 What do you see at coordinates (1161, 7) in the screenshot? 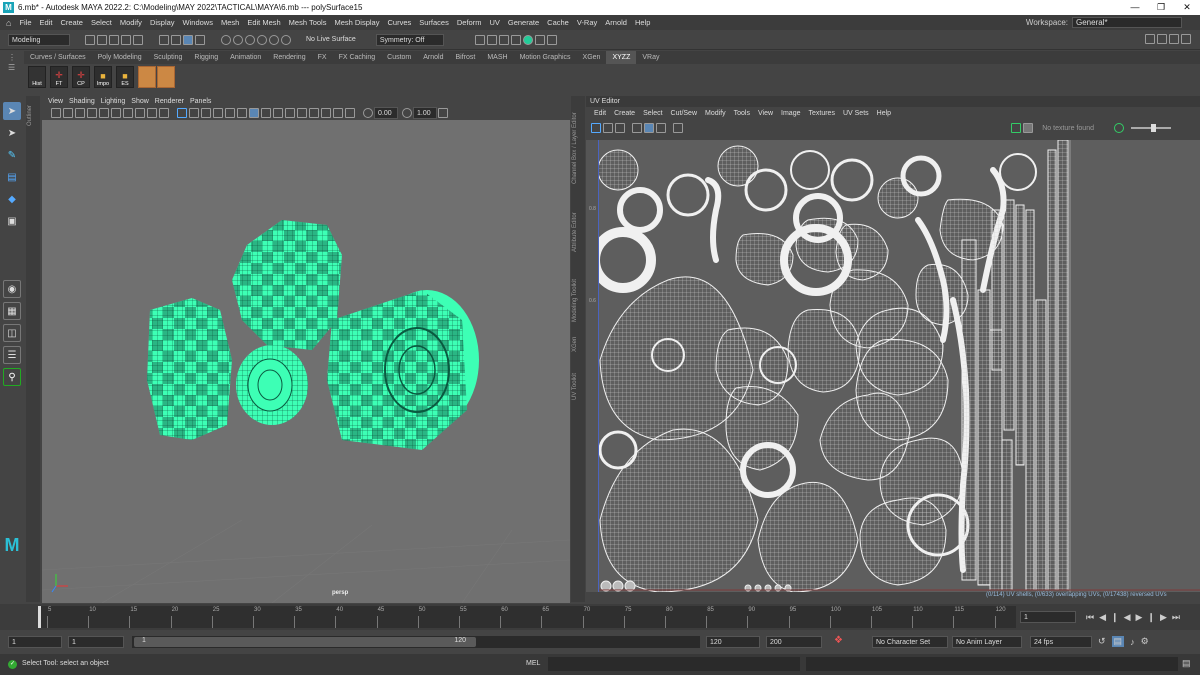
I see `maximize-icon: ❐` at bounding box center [1161, 7].